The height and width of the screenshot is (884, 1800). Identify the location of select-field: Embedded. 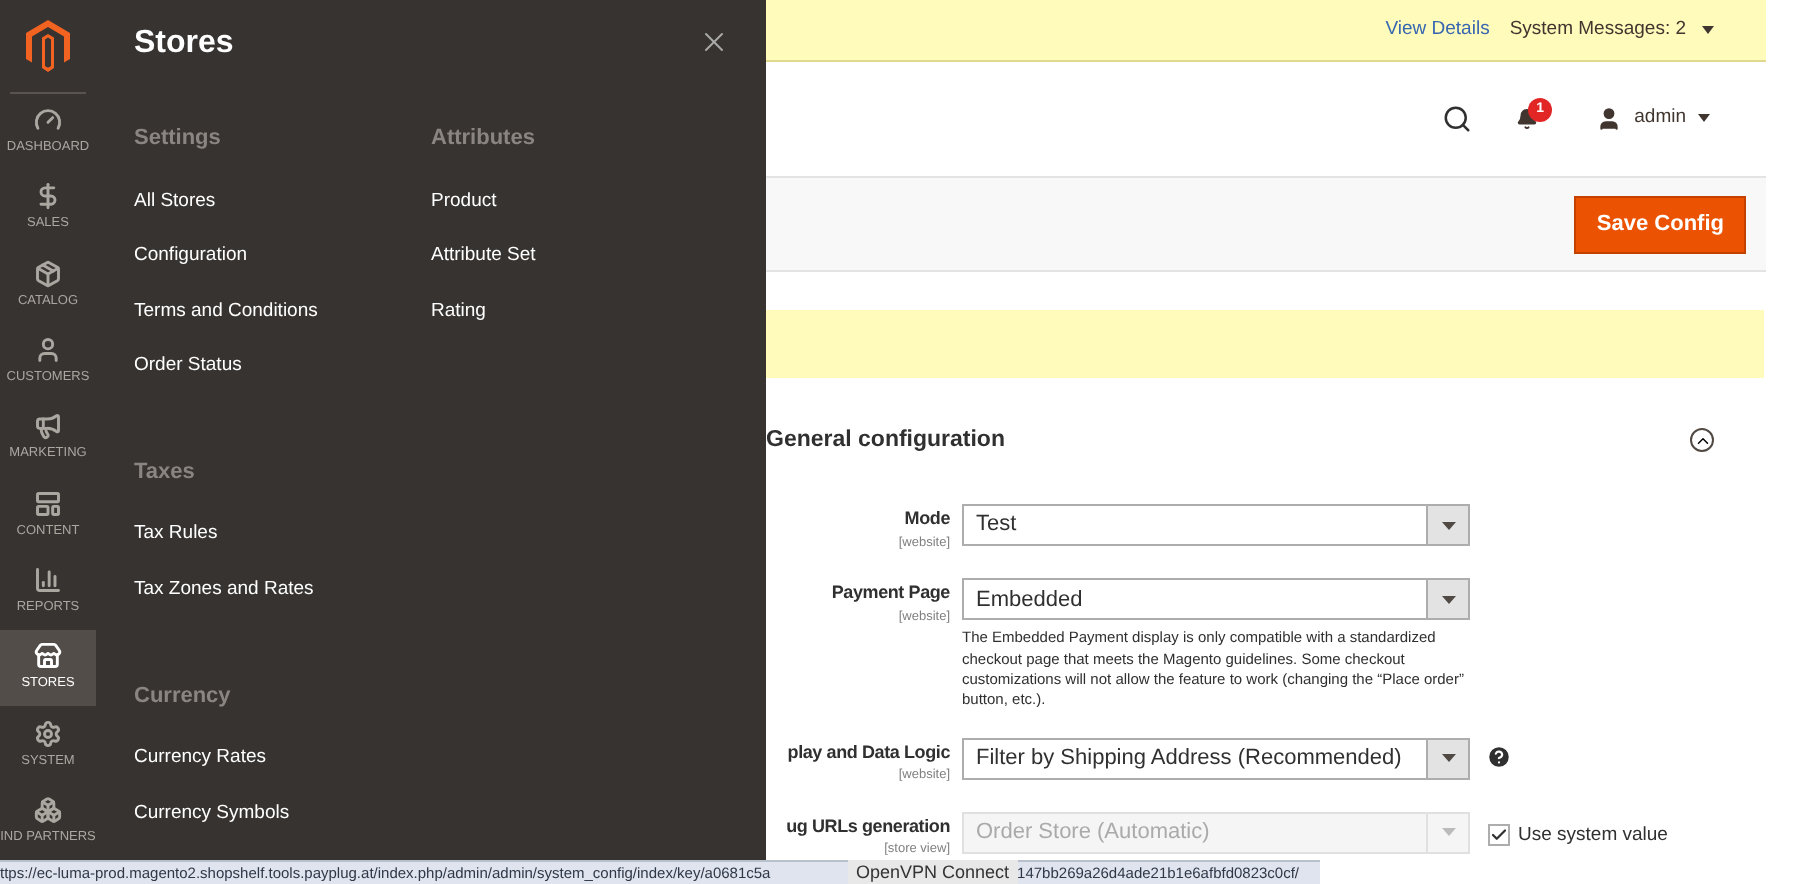
(1216, 599).